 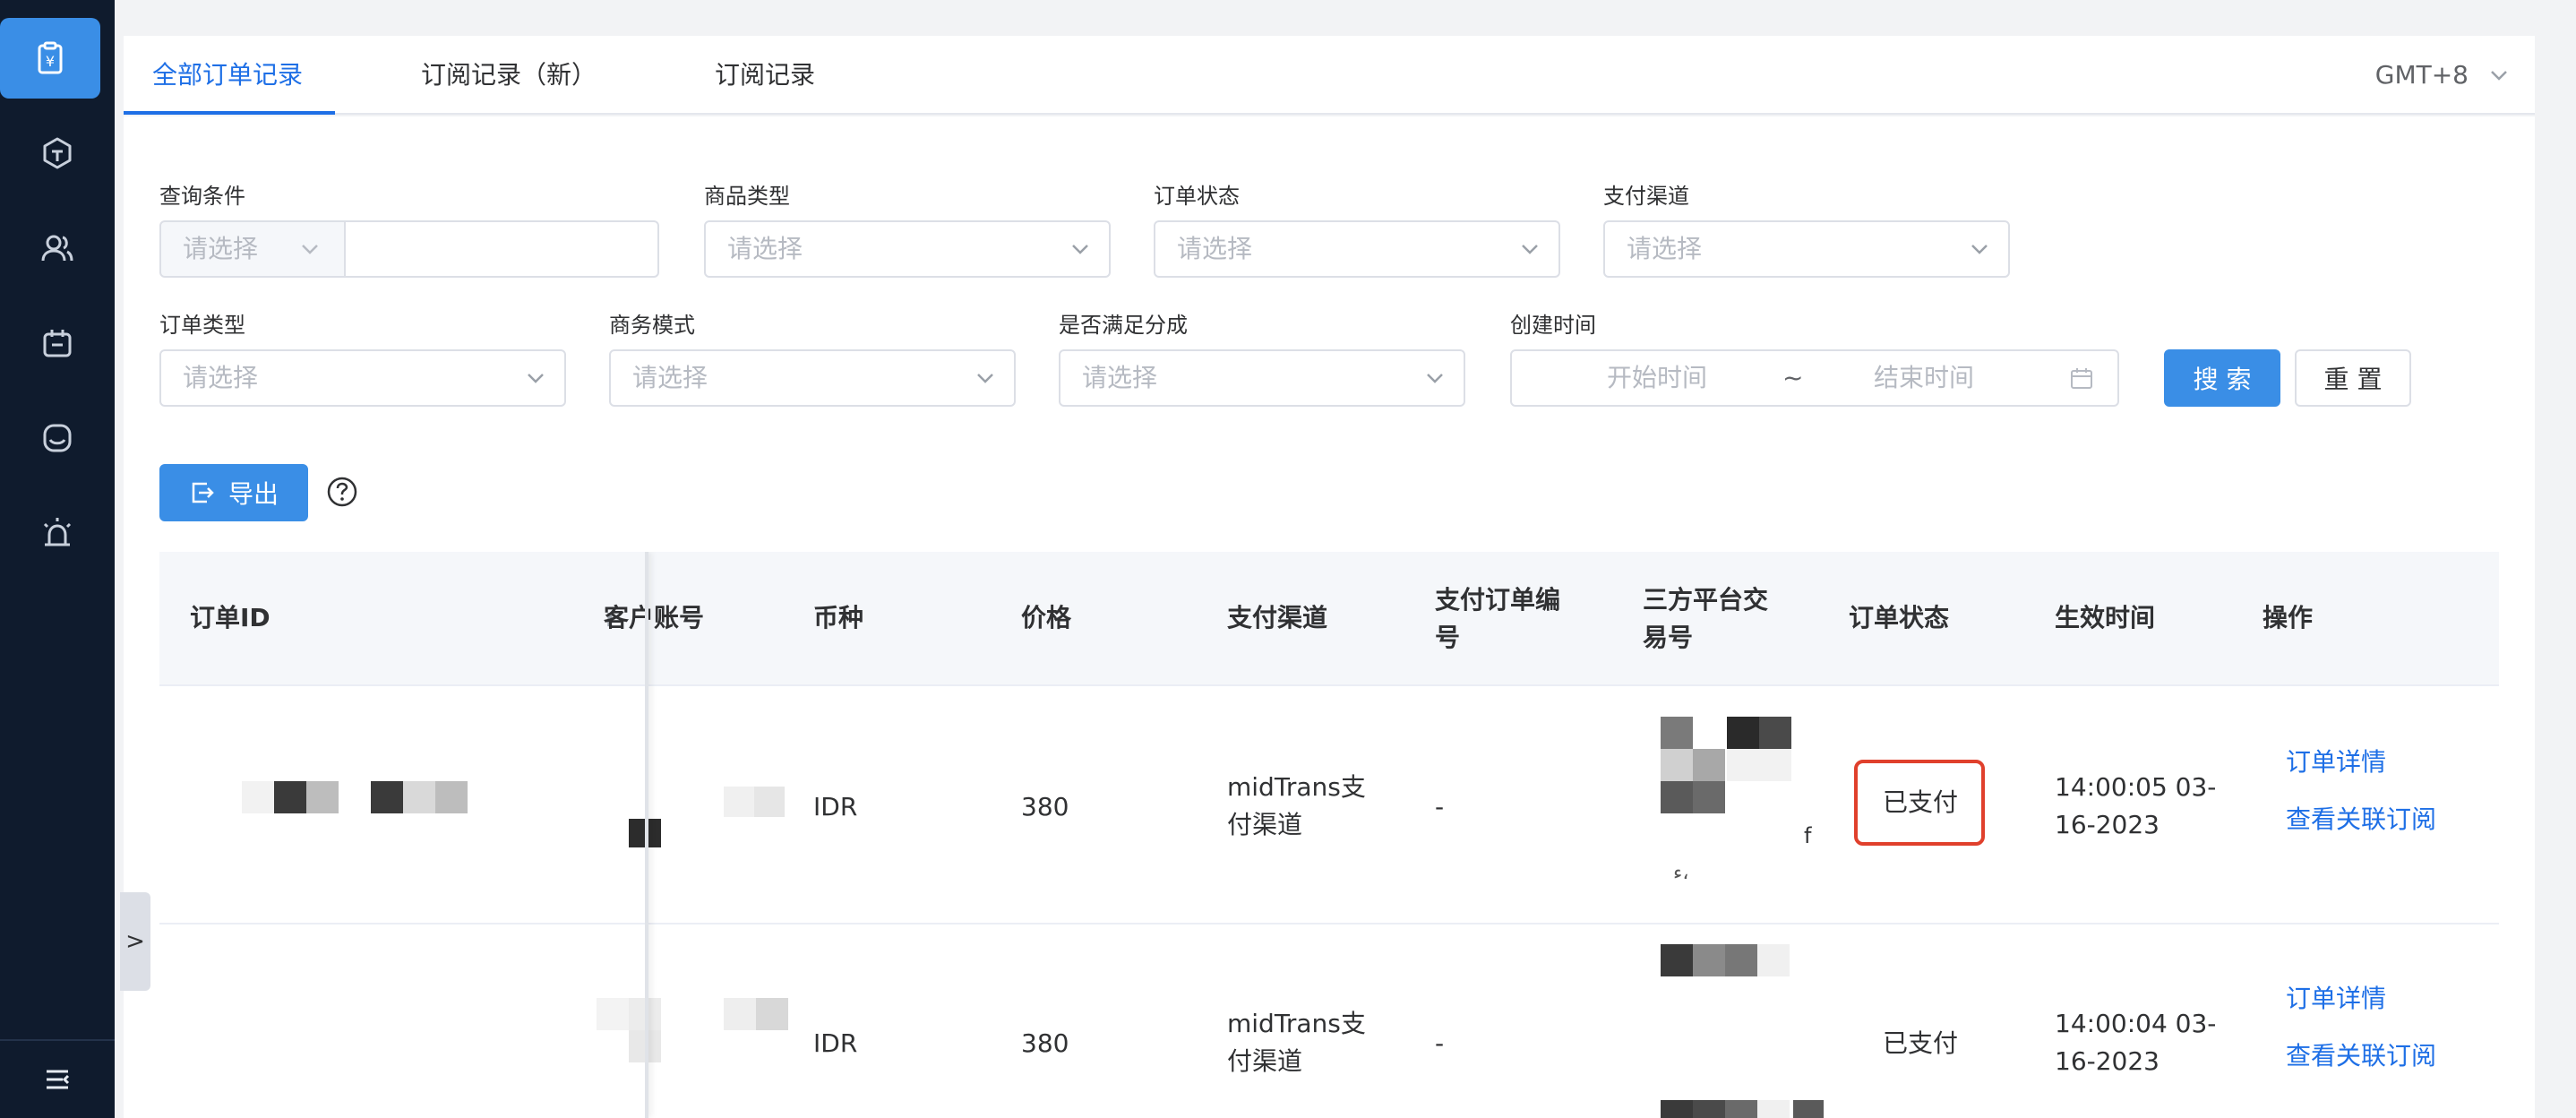 What do you see at coordinates (670, 377) in the screenshot?
I see `business-mode-placeholder: 请选择` at bounding box center [670, 377].